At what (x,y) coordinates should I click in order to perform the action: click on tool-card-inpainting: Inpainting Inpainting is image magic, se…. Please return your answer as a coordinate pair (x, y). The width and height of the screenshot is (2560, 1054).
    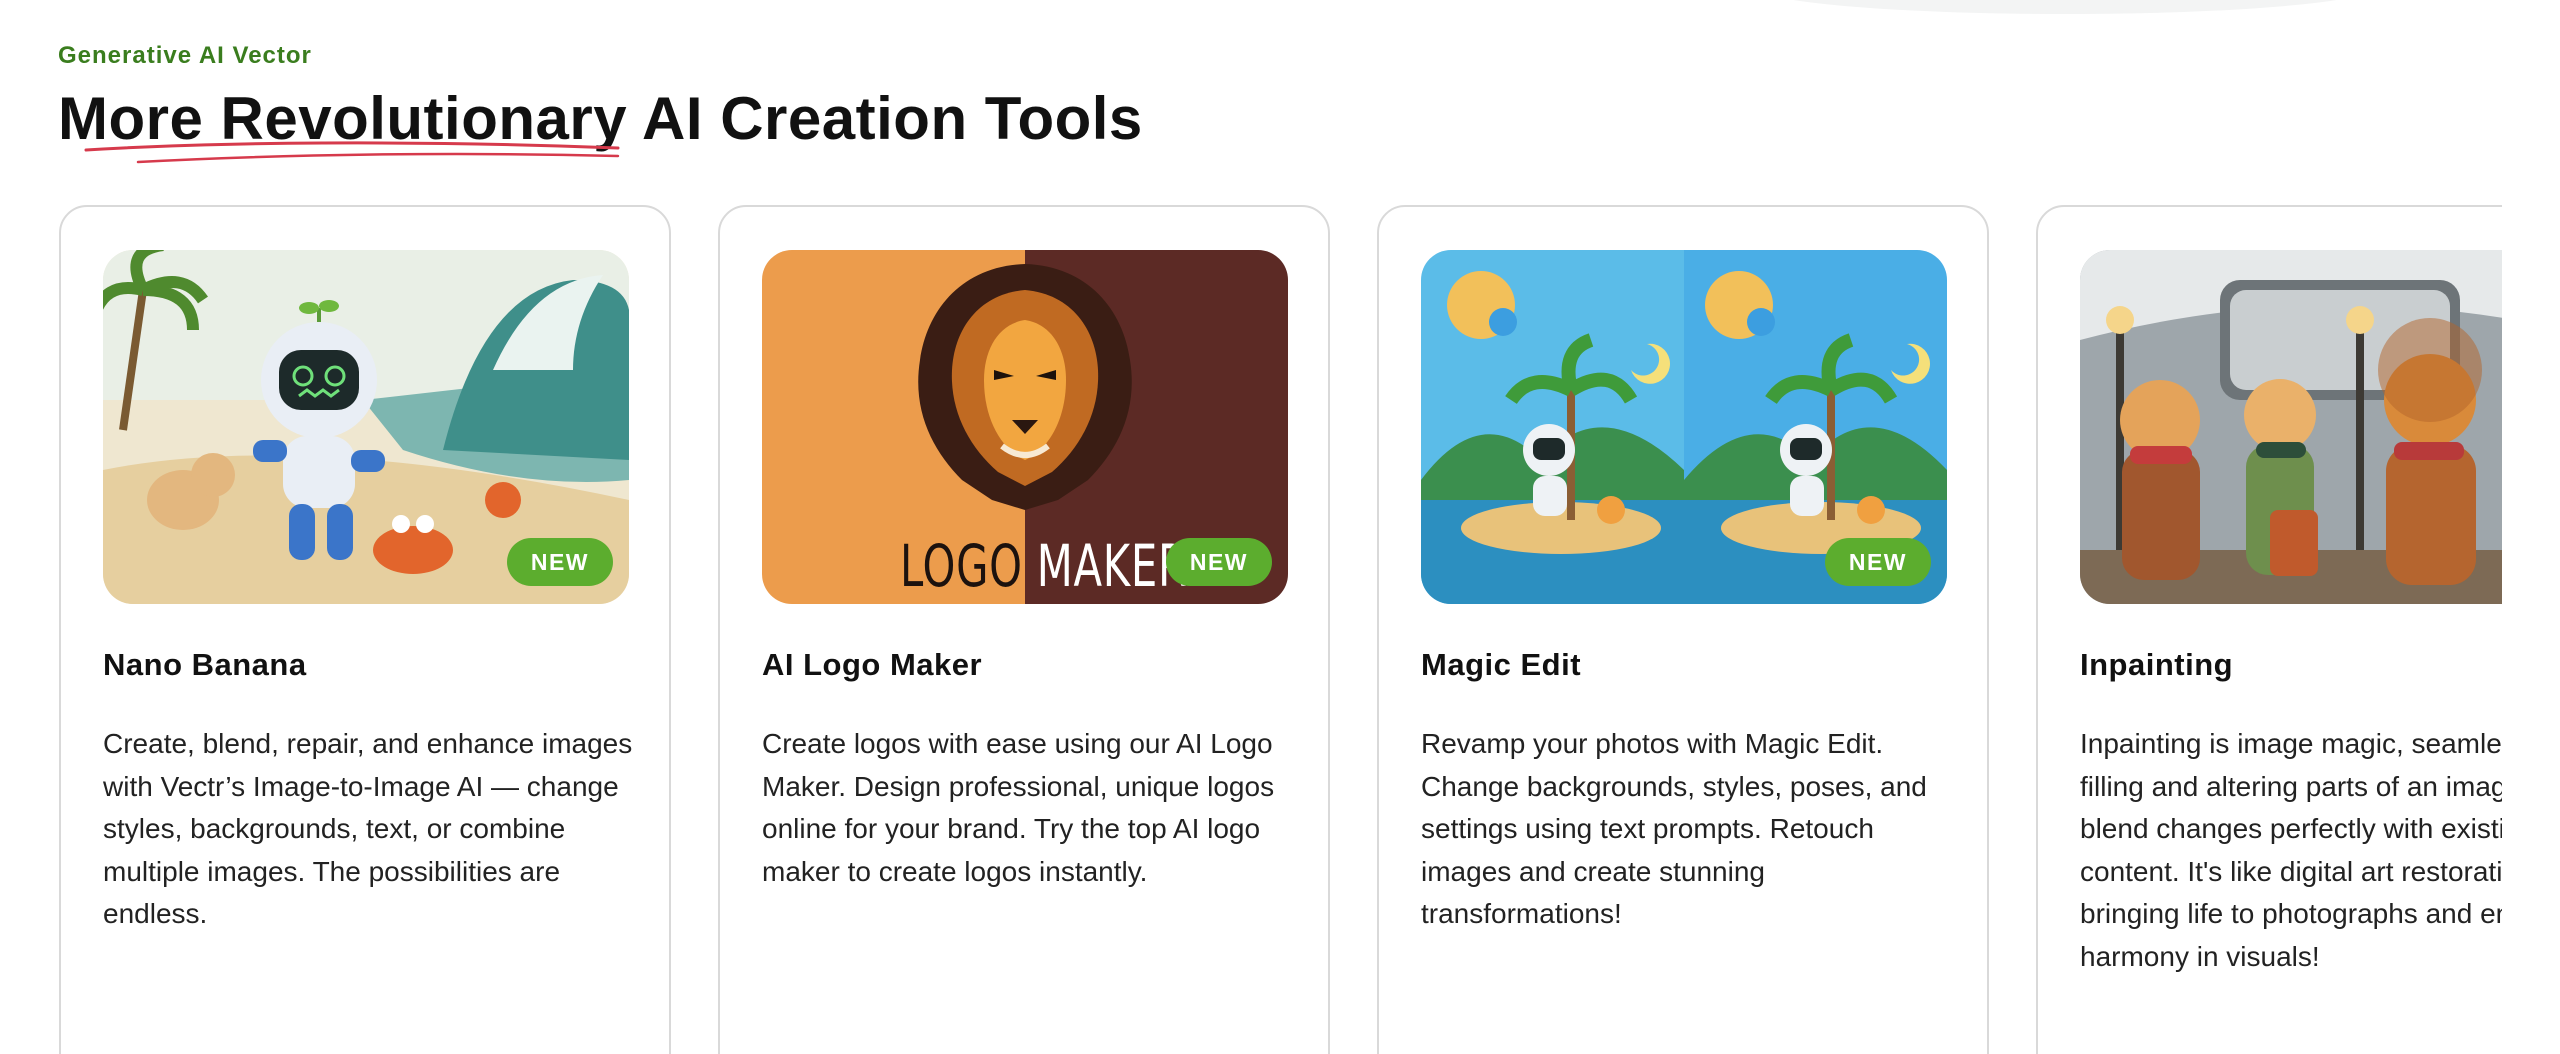
    Looking at the image, I should click on (2269, 629).